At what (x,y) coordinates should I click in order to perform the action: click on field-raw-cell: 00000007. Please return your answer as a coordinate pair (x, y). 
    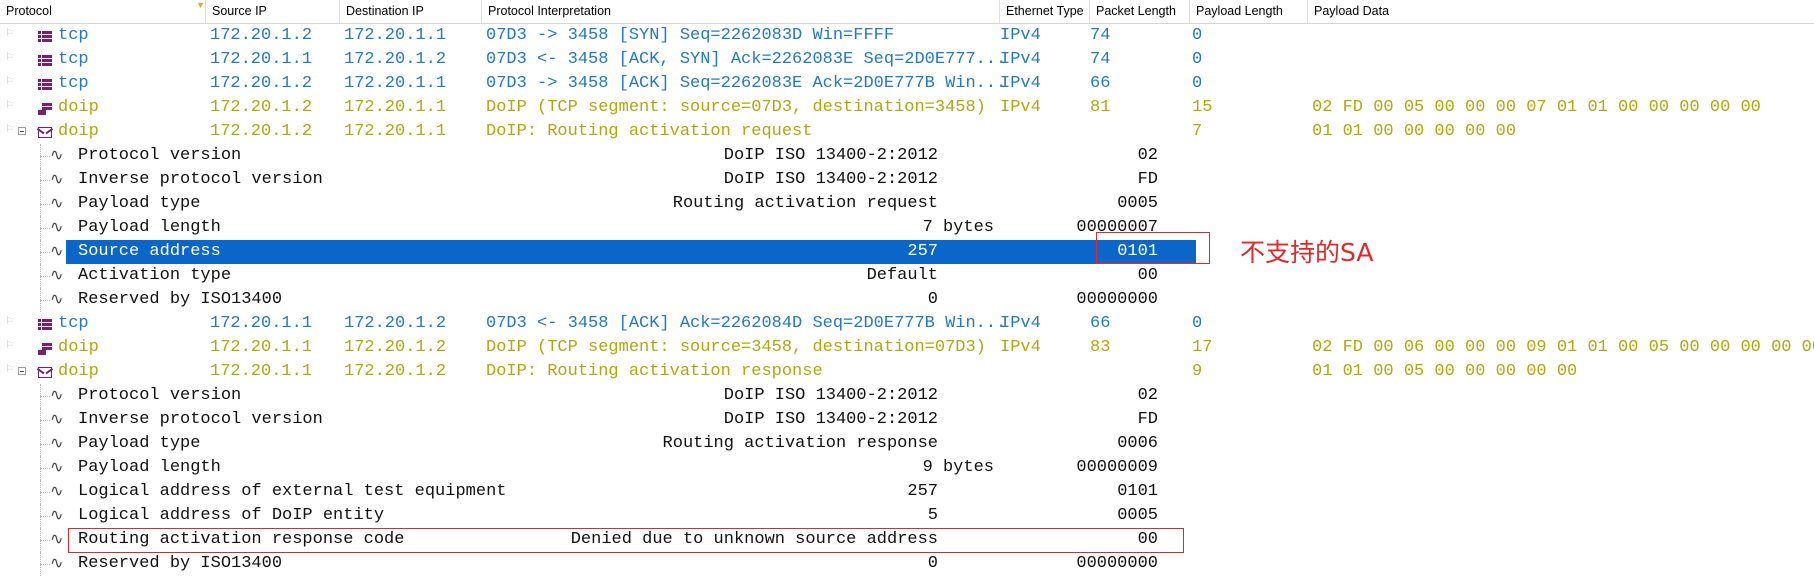
    Looking at the image, I should click on (1117, 227).